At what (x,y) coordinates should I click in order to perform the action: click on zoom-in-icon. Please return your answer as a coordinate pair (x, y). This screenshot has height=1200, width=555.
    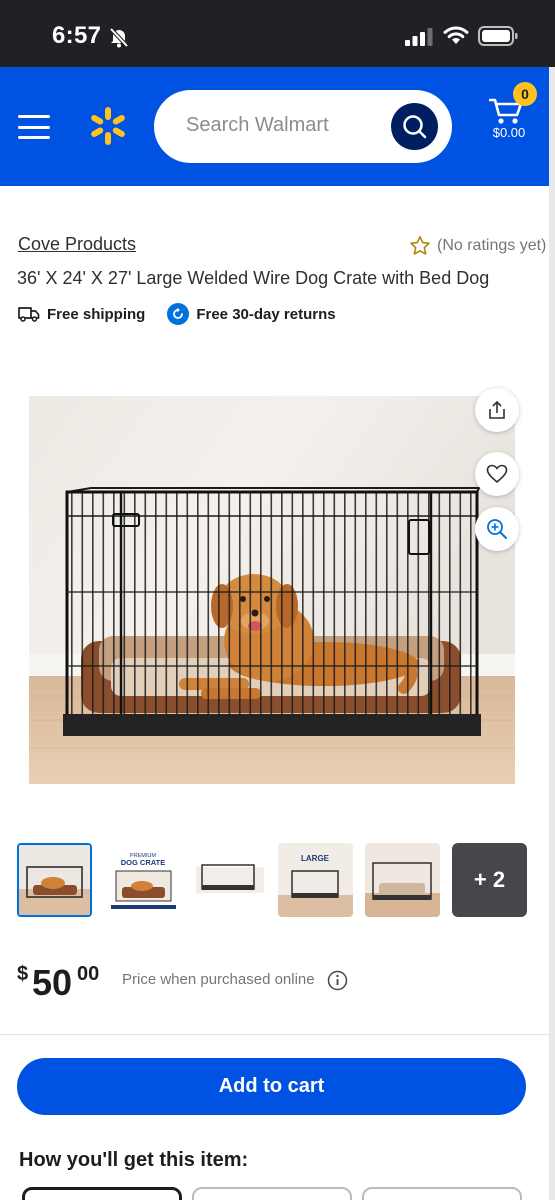
    Looking at the image, I should click on (497, 529).